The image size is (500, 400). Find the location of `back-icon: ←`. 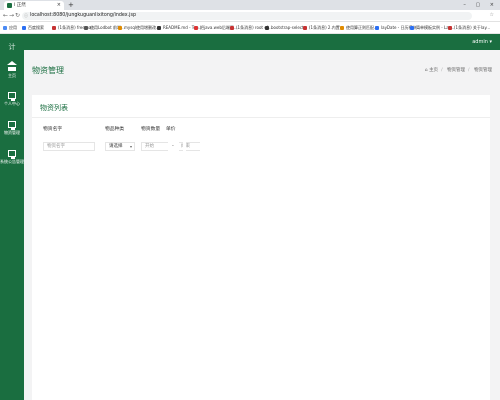

back-icon: ← is located at coordinates (5, 15).